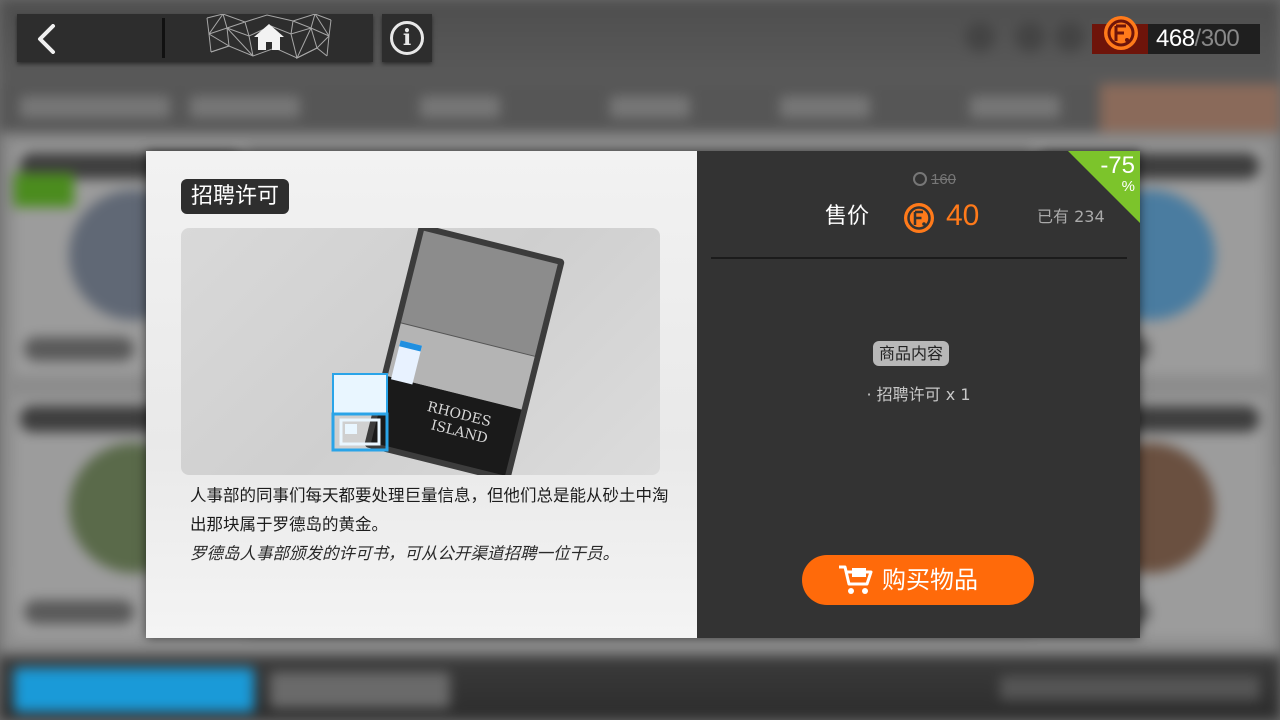 The width and height of the screenshot is (1280, 720). What do you see at coordinates (235, 196) in the screenshot?
I see `item-name: 招聘许可` at bounding box center [235, 196].